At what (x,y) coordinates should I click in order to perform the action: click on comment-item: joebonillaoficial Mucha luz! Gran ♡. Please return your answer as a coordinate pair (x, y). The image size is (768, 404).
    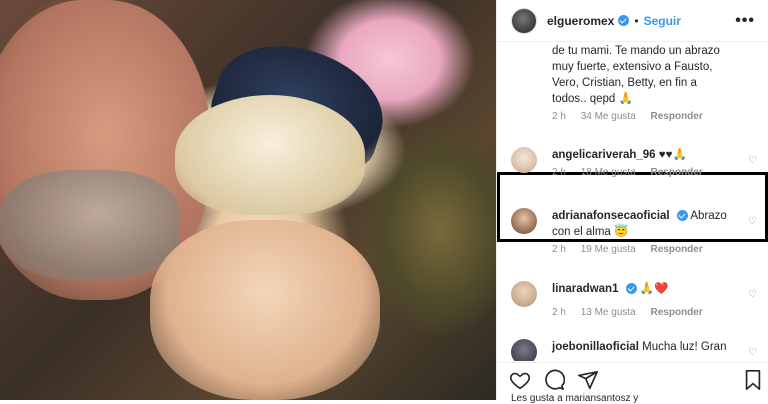
    Looking at the image, I should click on (636, 350).